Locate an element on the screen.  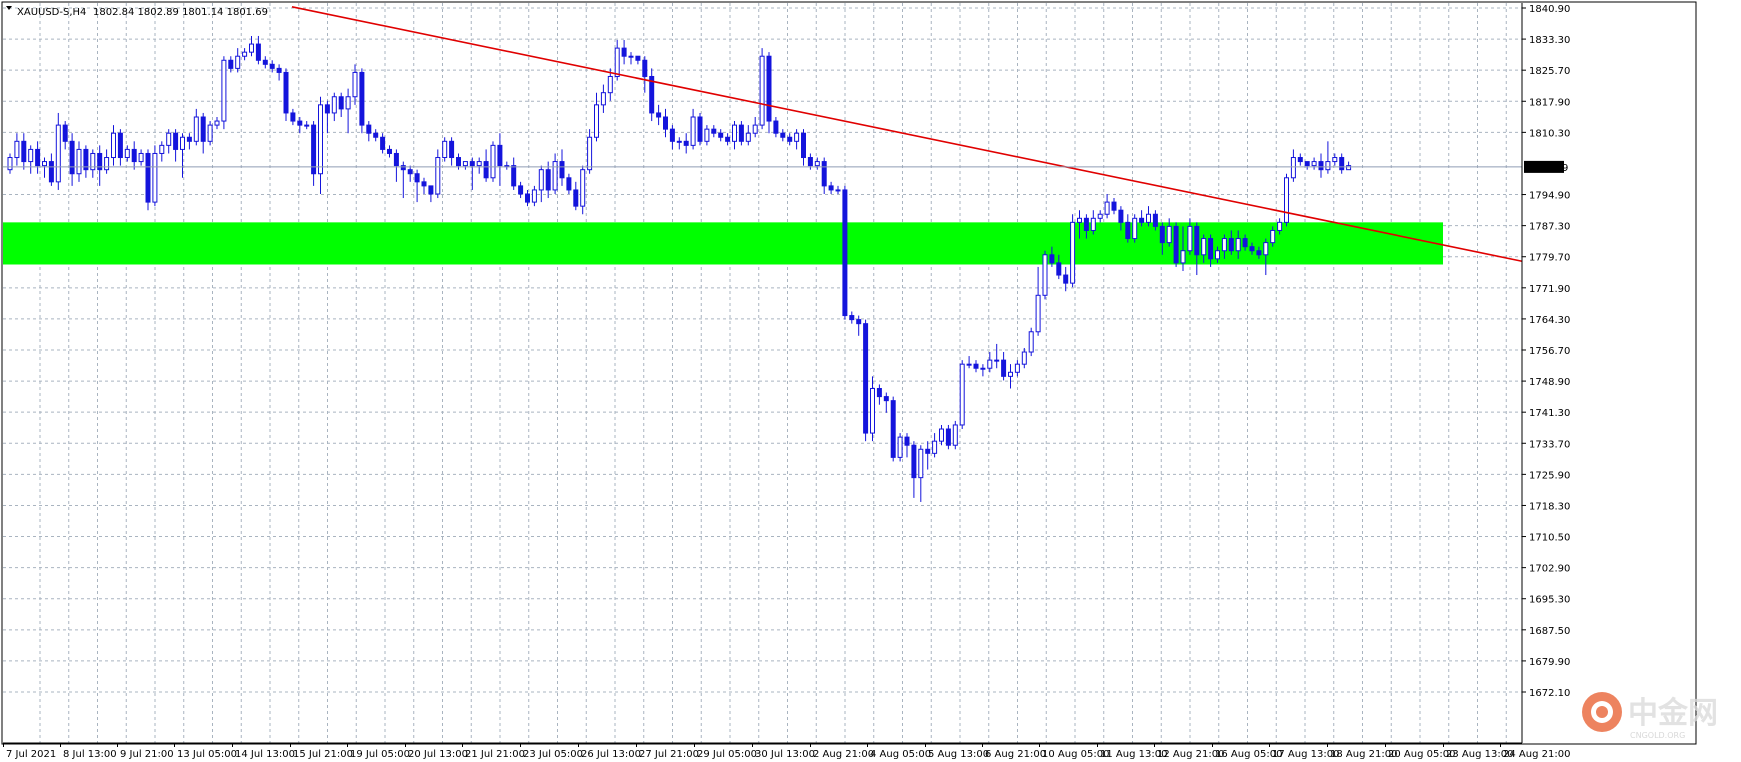
x-tick-label: 14 Jul 13:00 is located at coordinates (265, 754).